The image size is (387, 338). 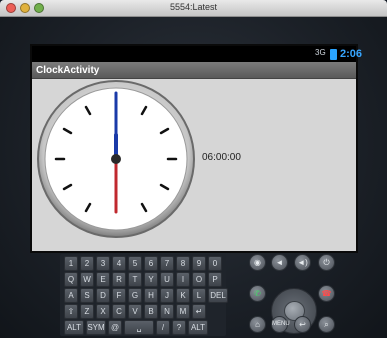 I want to click on key-1-0: 1, so click(x=71, y=263).